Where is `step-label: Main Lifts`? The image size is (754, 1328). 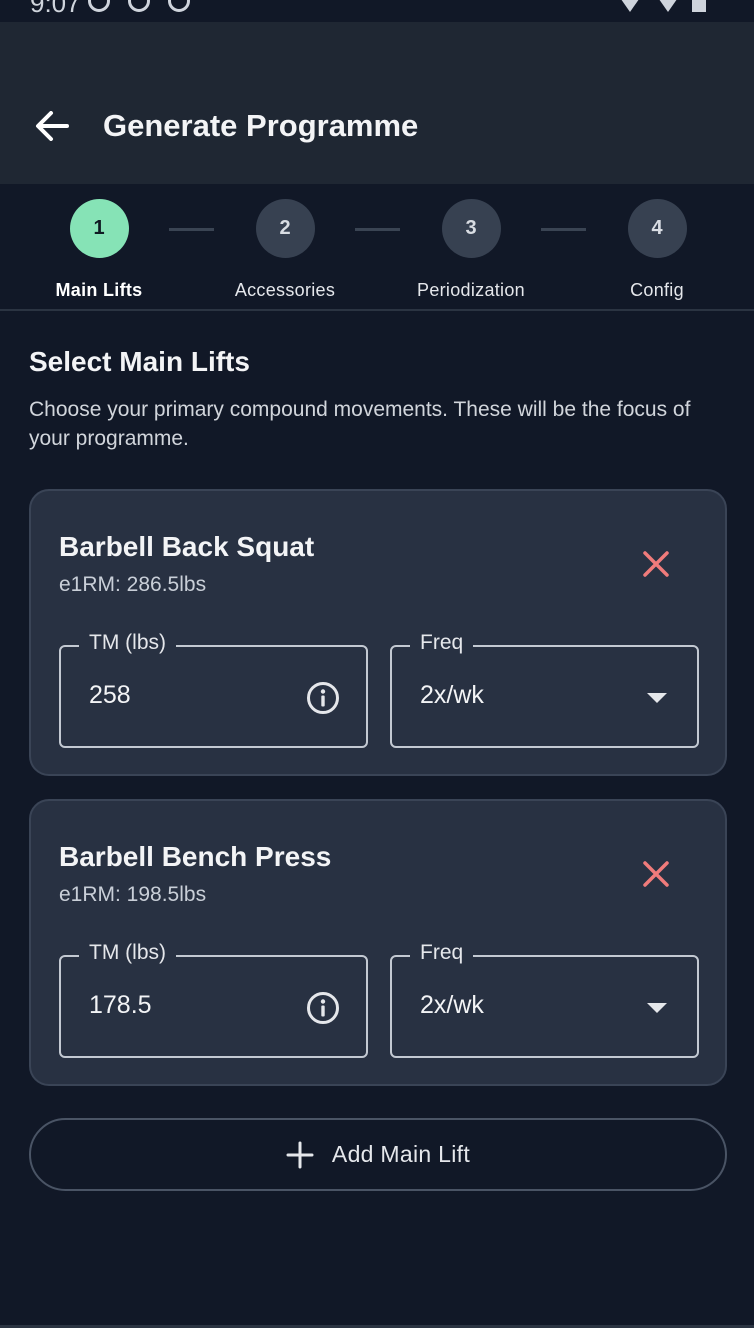
step-label: Main Lifts is located at coordinates (99, 290).